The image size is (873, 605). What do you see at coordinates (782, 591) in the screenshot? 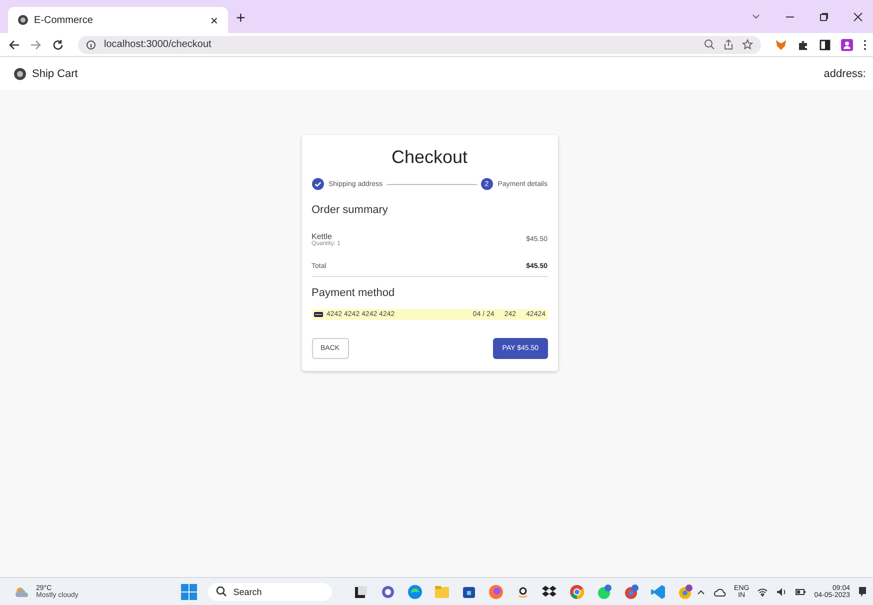
I see `speaker-icon` at bounding box center [782, 591].